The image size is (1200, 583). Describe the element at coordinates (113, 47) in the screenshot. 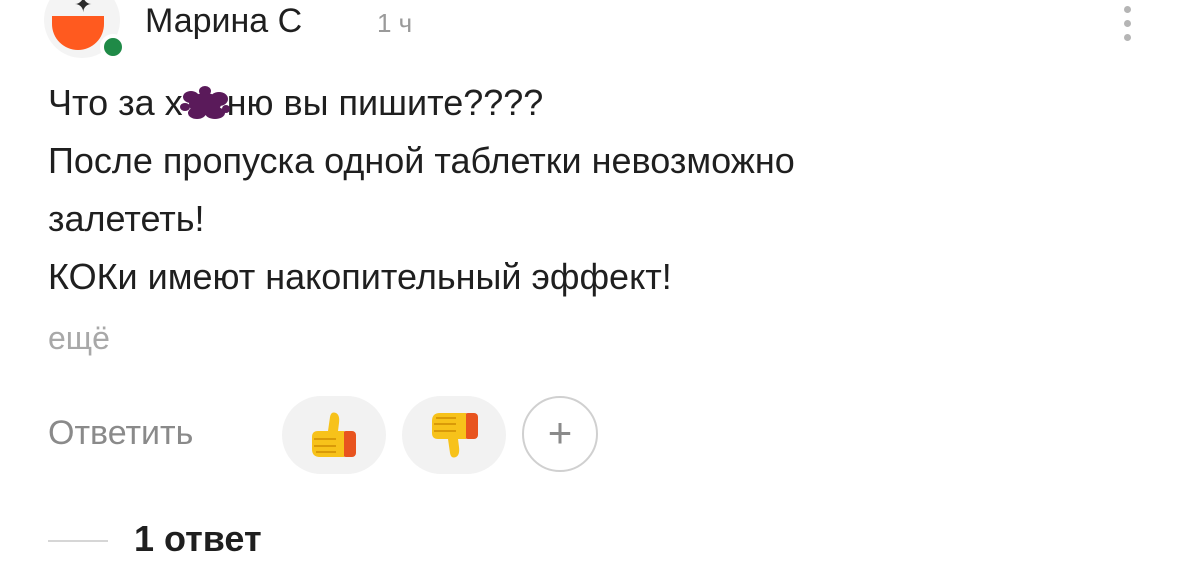

I see `online-status-dot` at that location.